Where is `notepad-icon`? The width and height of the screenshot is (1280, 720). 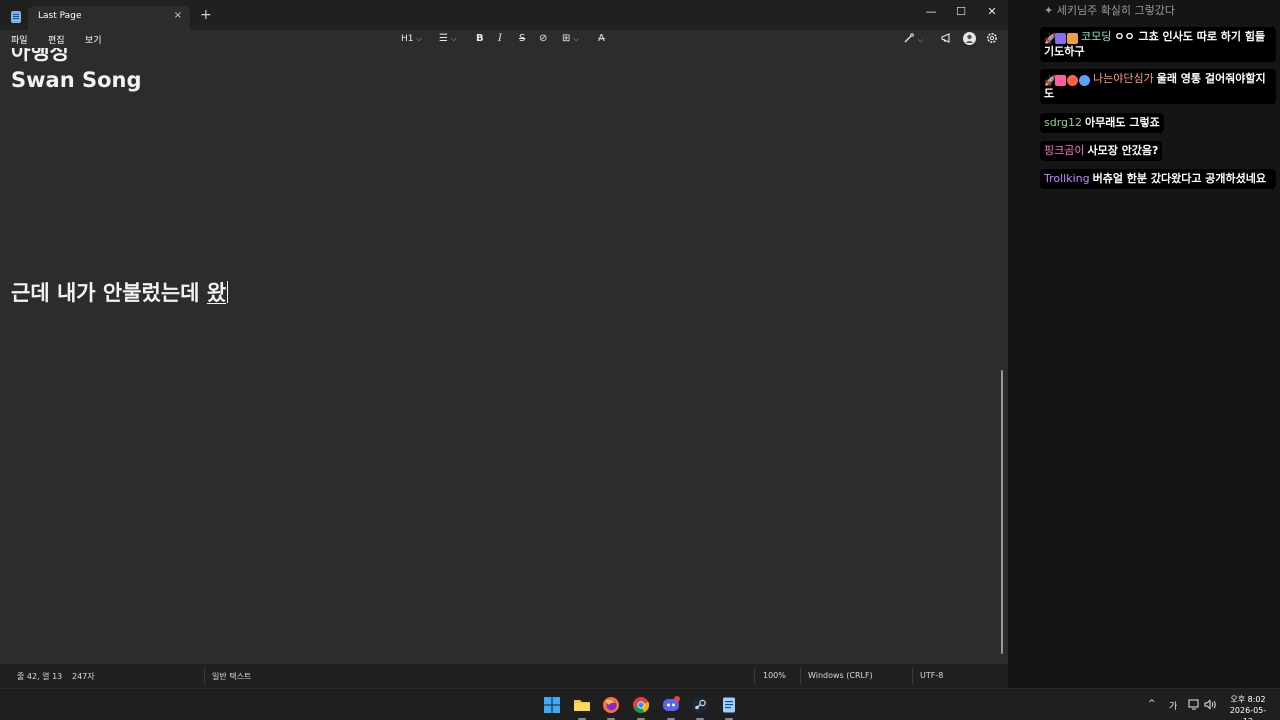
notepad-icon is located at coordinates (729, 705).